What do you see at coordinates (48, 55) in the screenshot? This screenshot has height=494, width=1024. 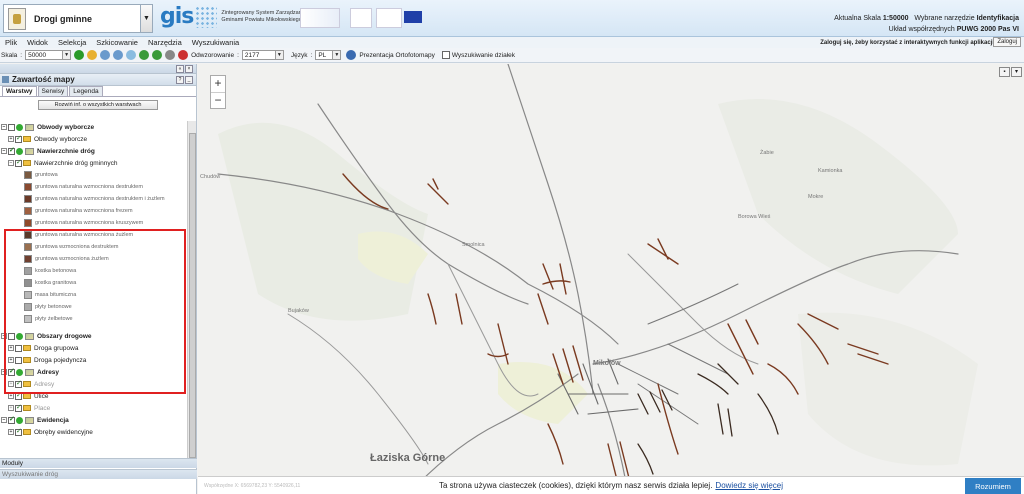 I see `scale-input: 50000 ▼` at bounding box center [48, 55].